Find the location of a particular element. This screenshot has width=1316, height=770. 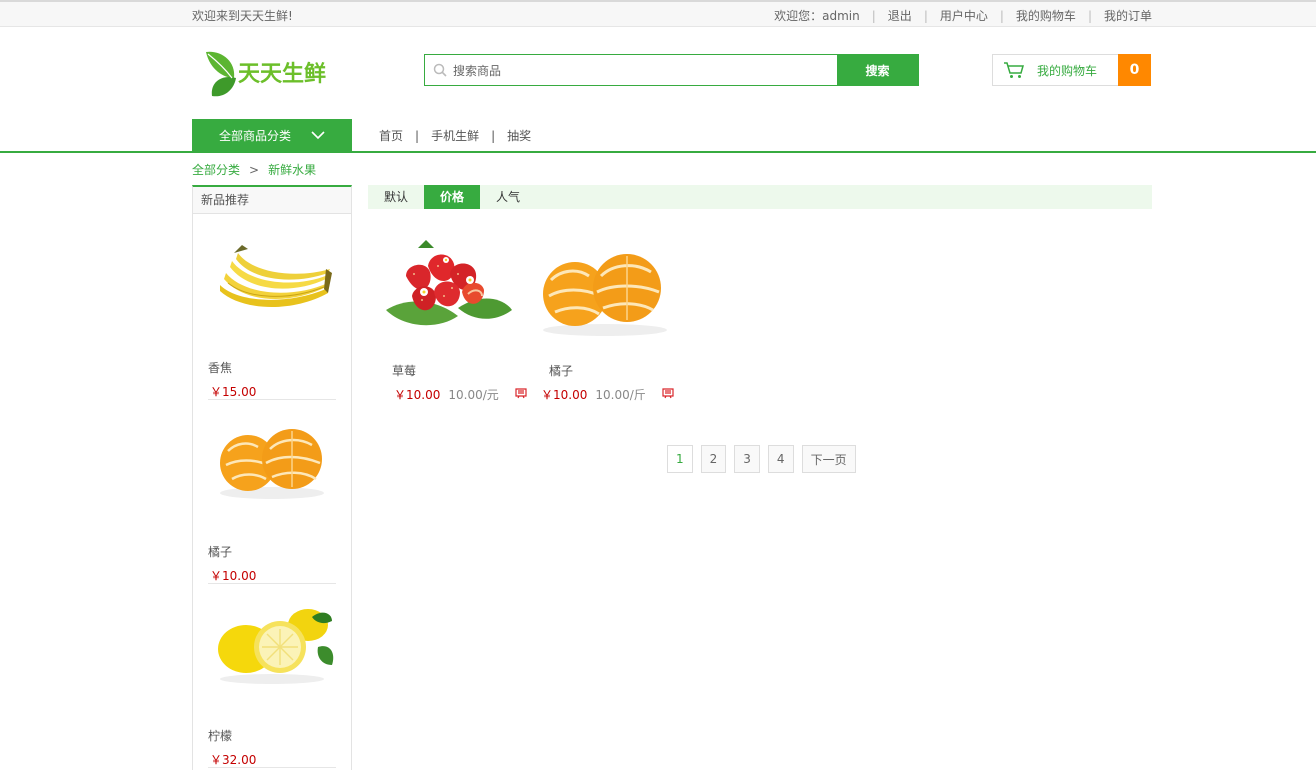

logo-text: 天天生鲜 is located at coordinates (282, 74).